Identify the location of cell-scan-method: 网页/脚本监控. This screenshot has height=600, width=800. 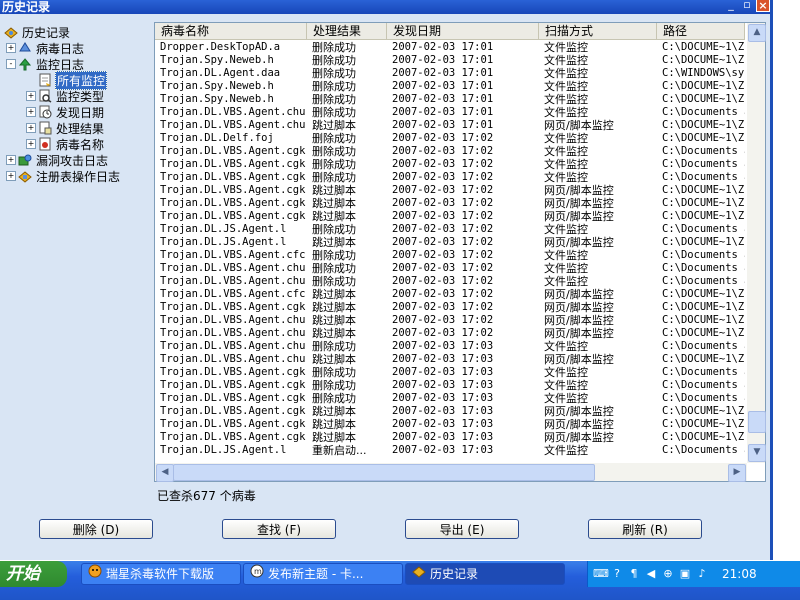
(579, 437).